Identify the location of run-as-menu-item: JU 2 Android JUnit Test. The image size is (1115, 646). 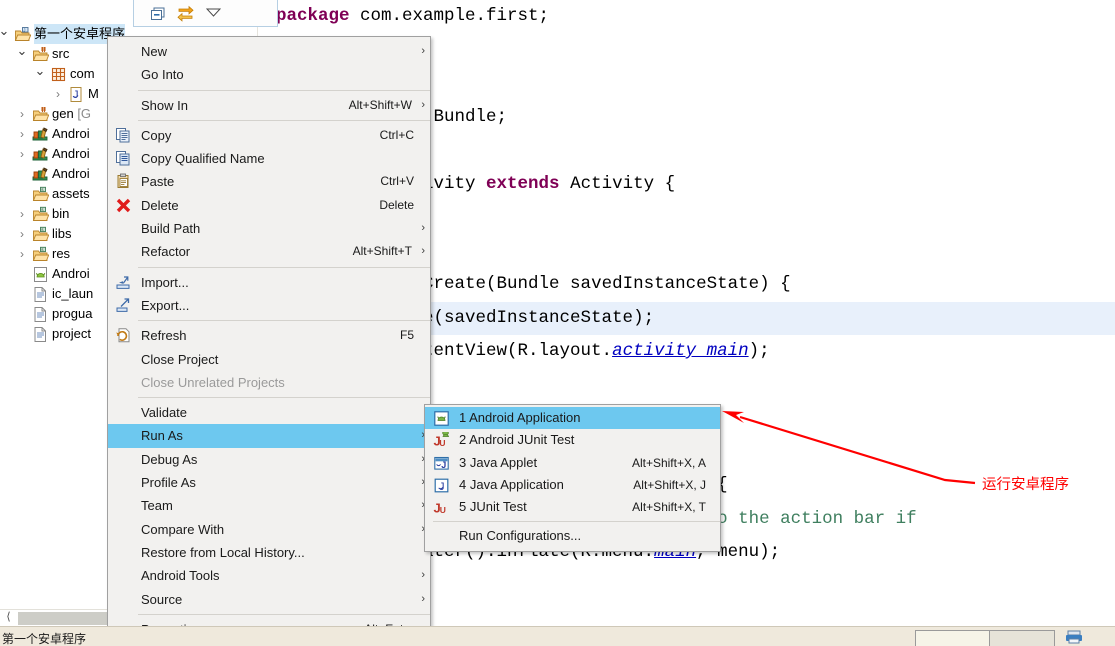
(572, 440).